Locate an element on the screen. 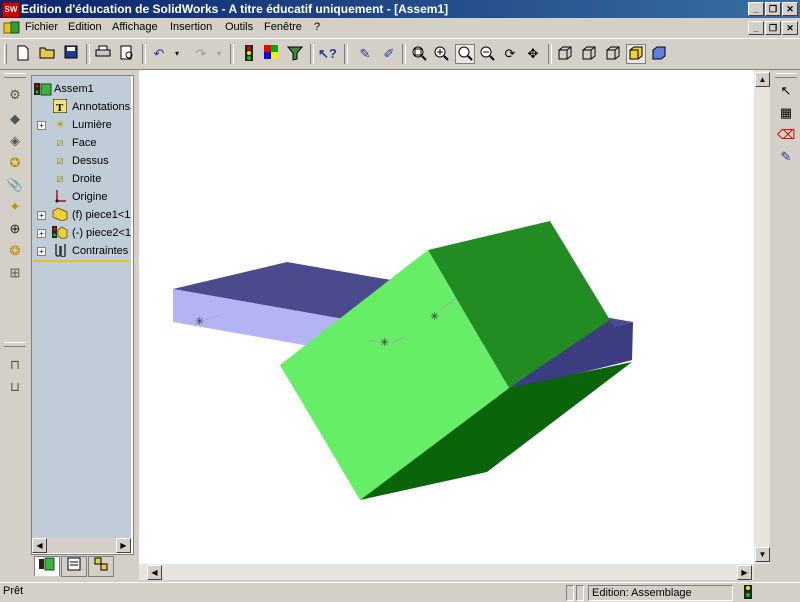  move-component-icon: ✦ is located at coordinates (15, 207).